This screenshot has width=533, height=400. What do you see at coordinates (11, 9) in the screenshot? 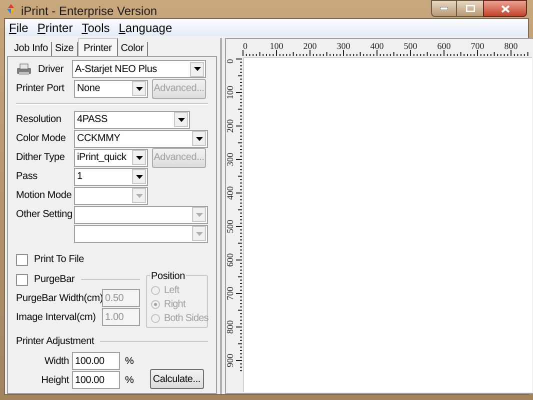
I see `app-icon` at bounding box center [11, 9].